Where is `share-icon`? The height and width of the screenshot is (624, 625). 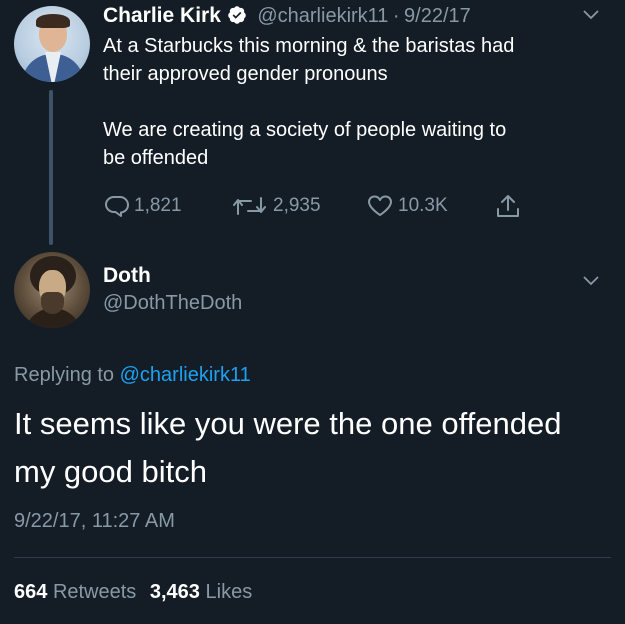 share-icon is located at coordinates (508, 206).